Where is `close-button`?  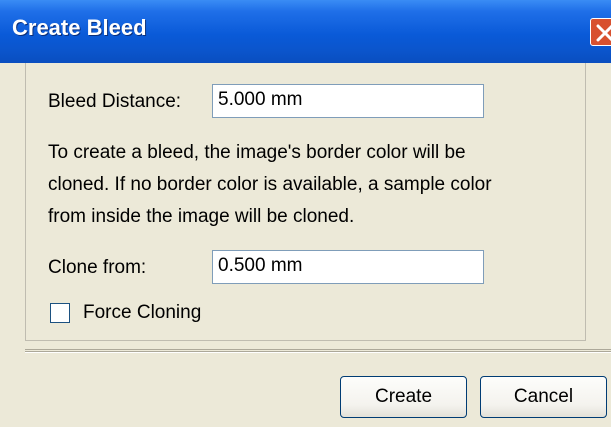 close-button is located at coordinates (600, 32).